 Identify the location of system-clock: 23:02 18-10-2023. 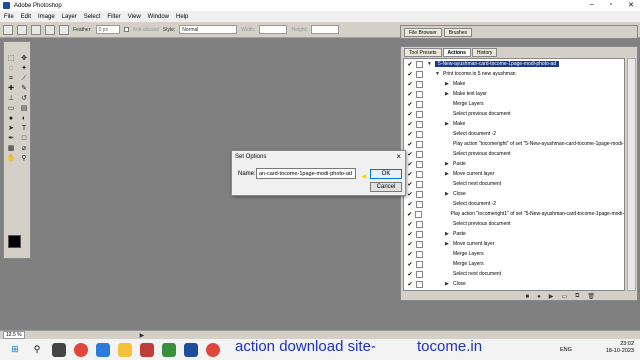
(620, 348).